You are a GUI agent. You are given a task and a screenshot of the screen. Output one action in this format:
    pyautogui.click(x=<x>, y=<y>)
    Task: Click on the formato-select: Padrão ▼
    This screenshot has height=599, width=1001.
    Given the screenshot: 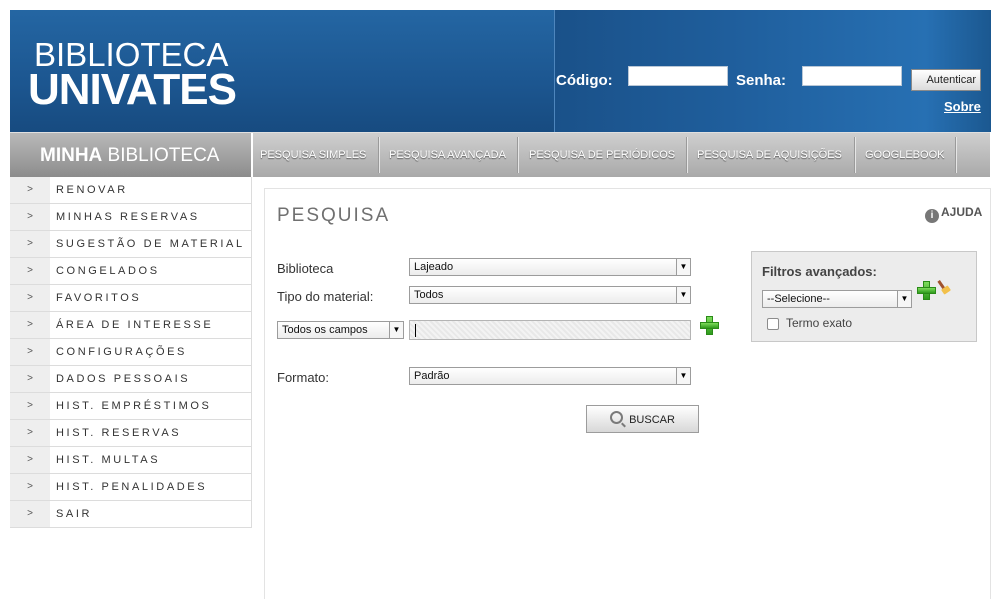 What is the action you would take?
    pyautogui.click(x=550, y=376)
    